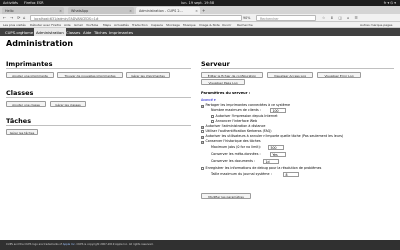 The height and width of the screenshot is (250, 400). What do you see at coordinates (341, 18) in the screenshot?
I see `toolbar-icons: ☆ ⬇ ◫ ⌂ ☰` at bounding box center [341, 18].